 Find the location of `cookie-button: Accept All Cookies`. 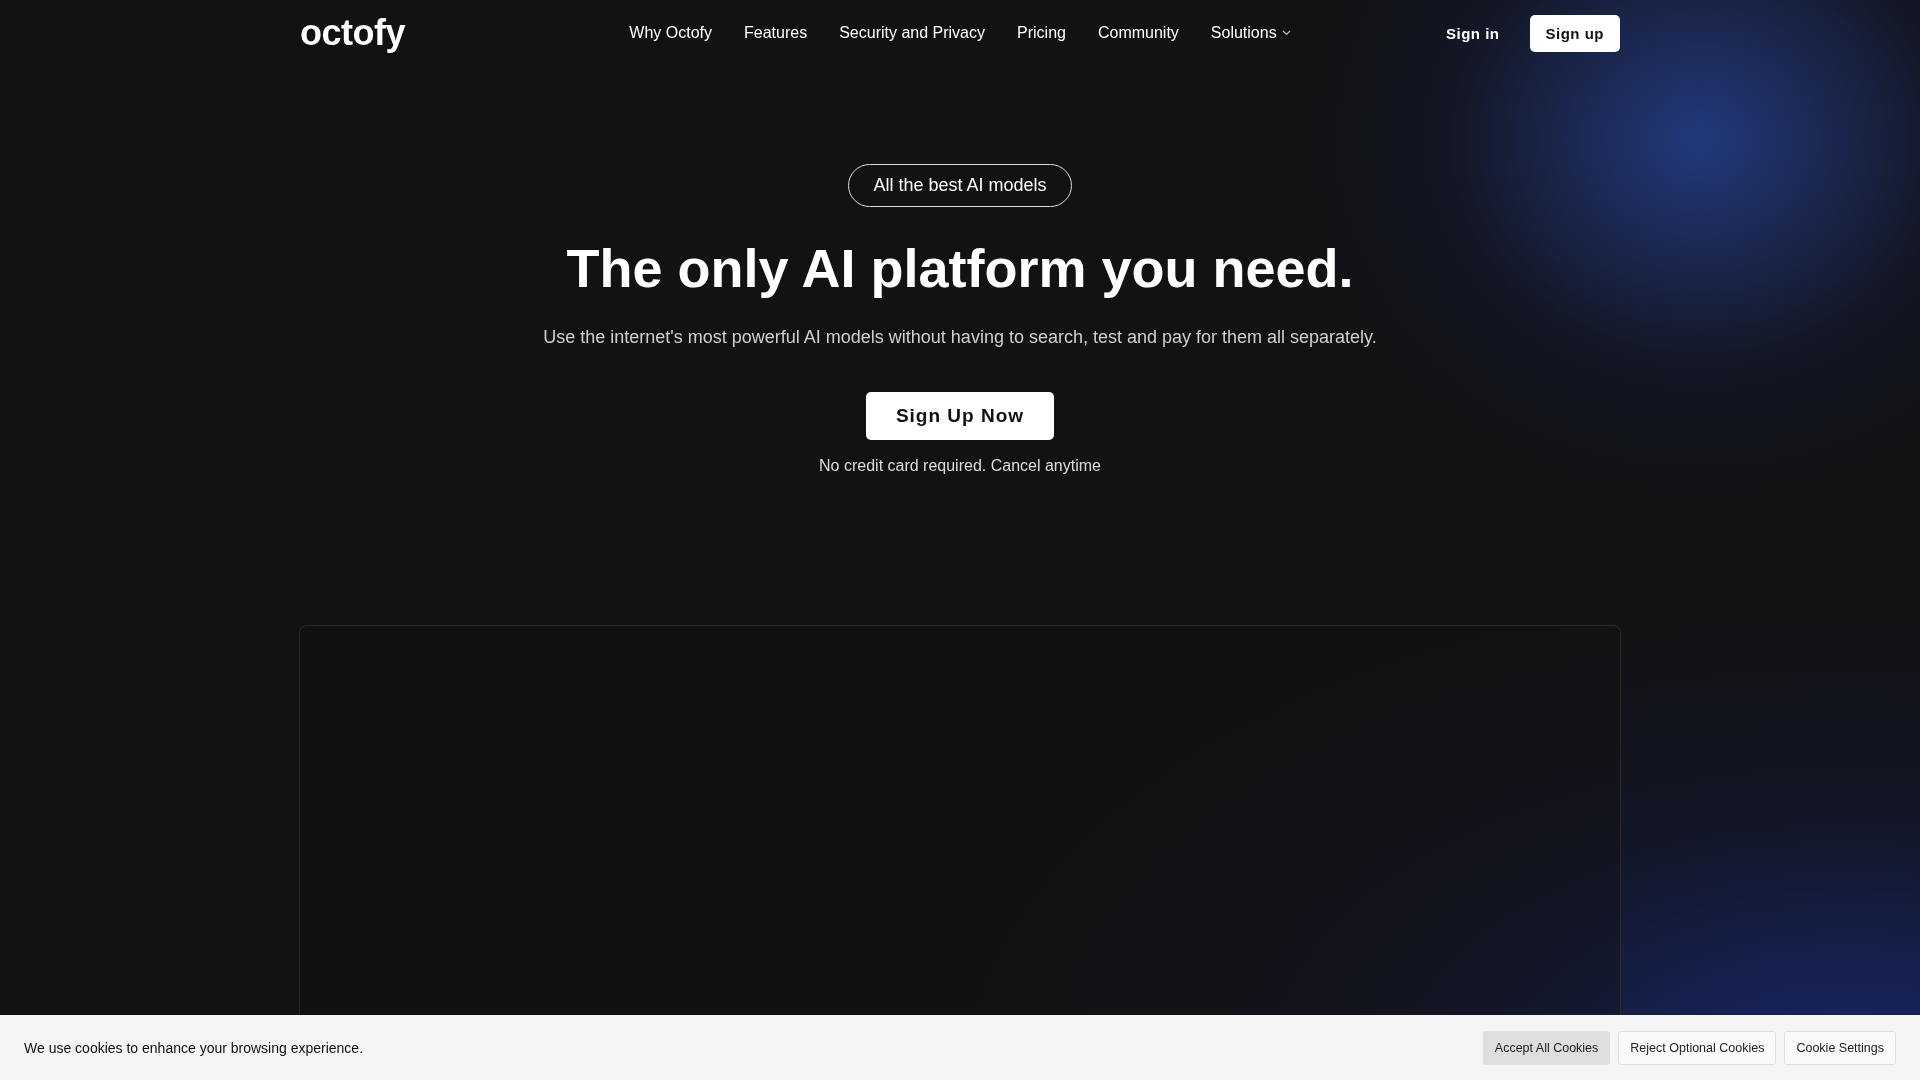

cookie-button: Accept All Cookies is located at coordinates (1546, 1047).